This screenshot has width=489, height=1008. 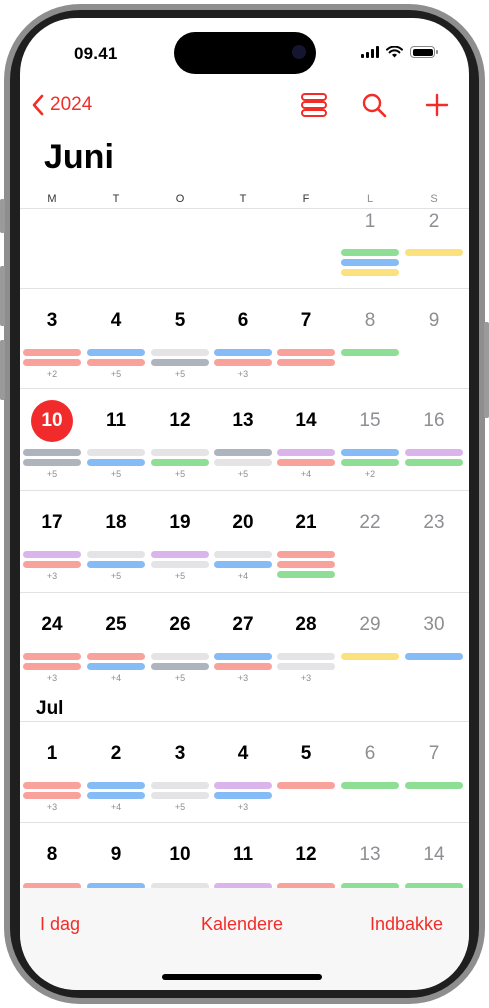 I want to click on day-cell: 20, so click(x=243, y=523).